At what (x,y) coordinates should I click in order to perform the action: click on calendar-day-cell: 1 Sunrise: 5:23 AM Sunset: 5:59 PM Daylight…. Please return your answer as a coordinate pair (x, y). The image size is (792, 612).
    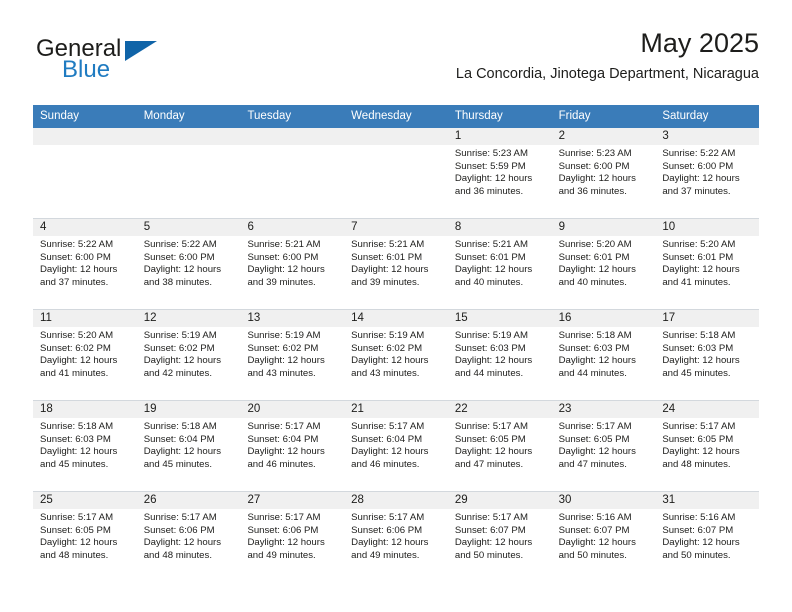
    Looking at the image, I should click on (499, 173).